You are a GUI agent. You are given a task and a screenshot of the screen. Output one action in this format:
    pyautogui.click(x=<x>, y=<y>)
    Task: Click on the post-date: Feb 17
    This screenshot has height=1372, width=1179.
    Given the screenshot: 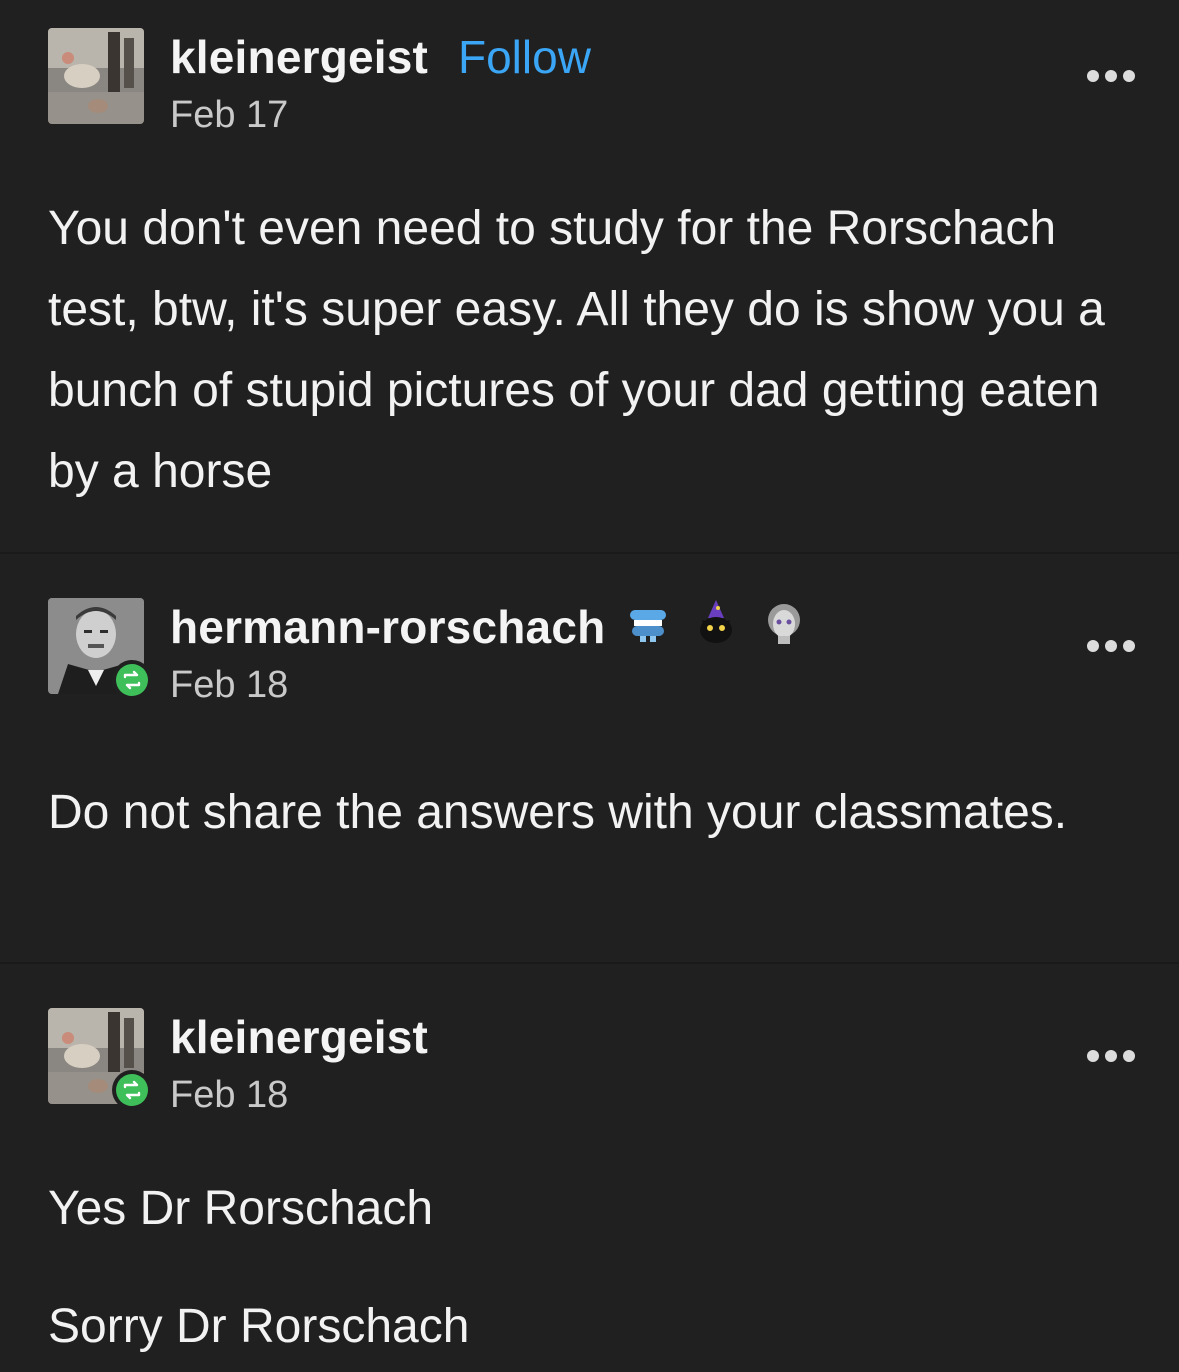 What is the action you would take?
    pyautogui.click(x=229, y=115)
    